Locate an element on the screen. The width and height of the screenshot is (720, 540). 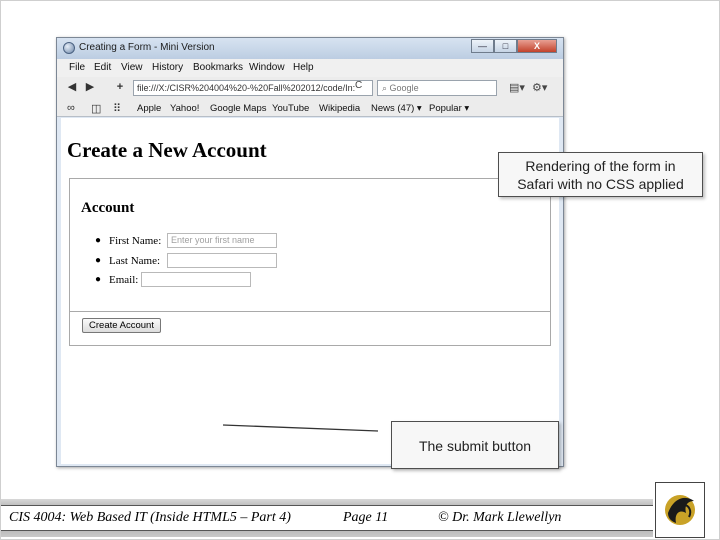
menu-edit: Edit is located at coordinates (102, 67).